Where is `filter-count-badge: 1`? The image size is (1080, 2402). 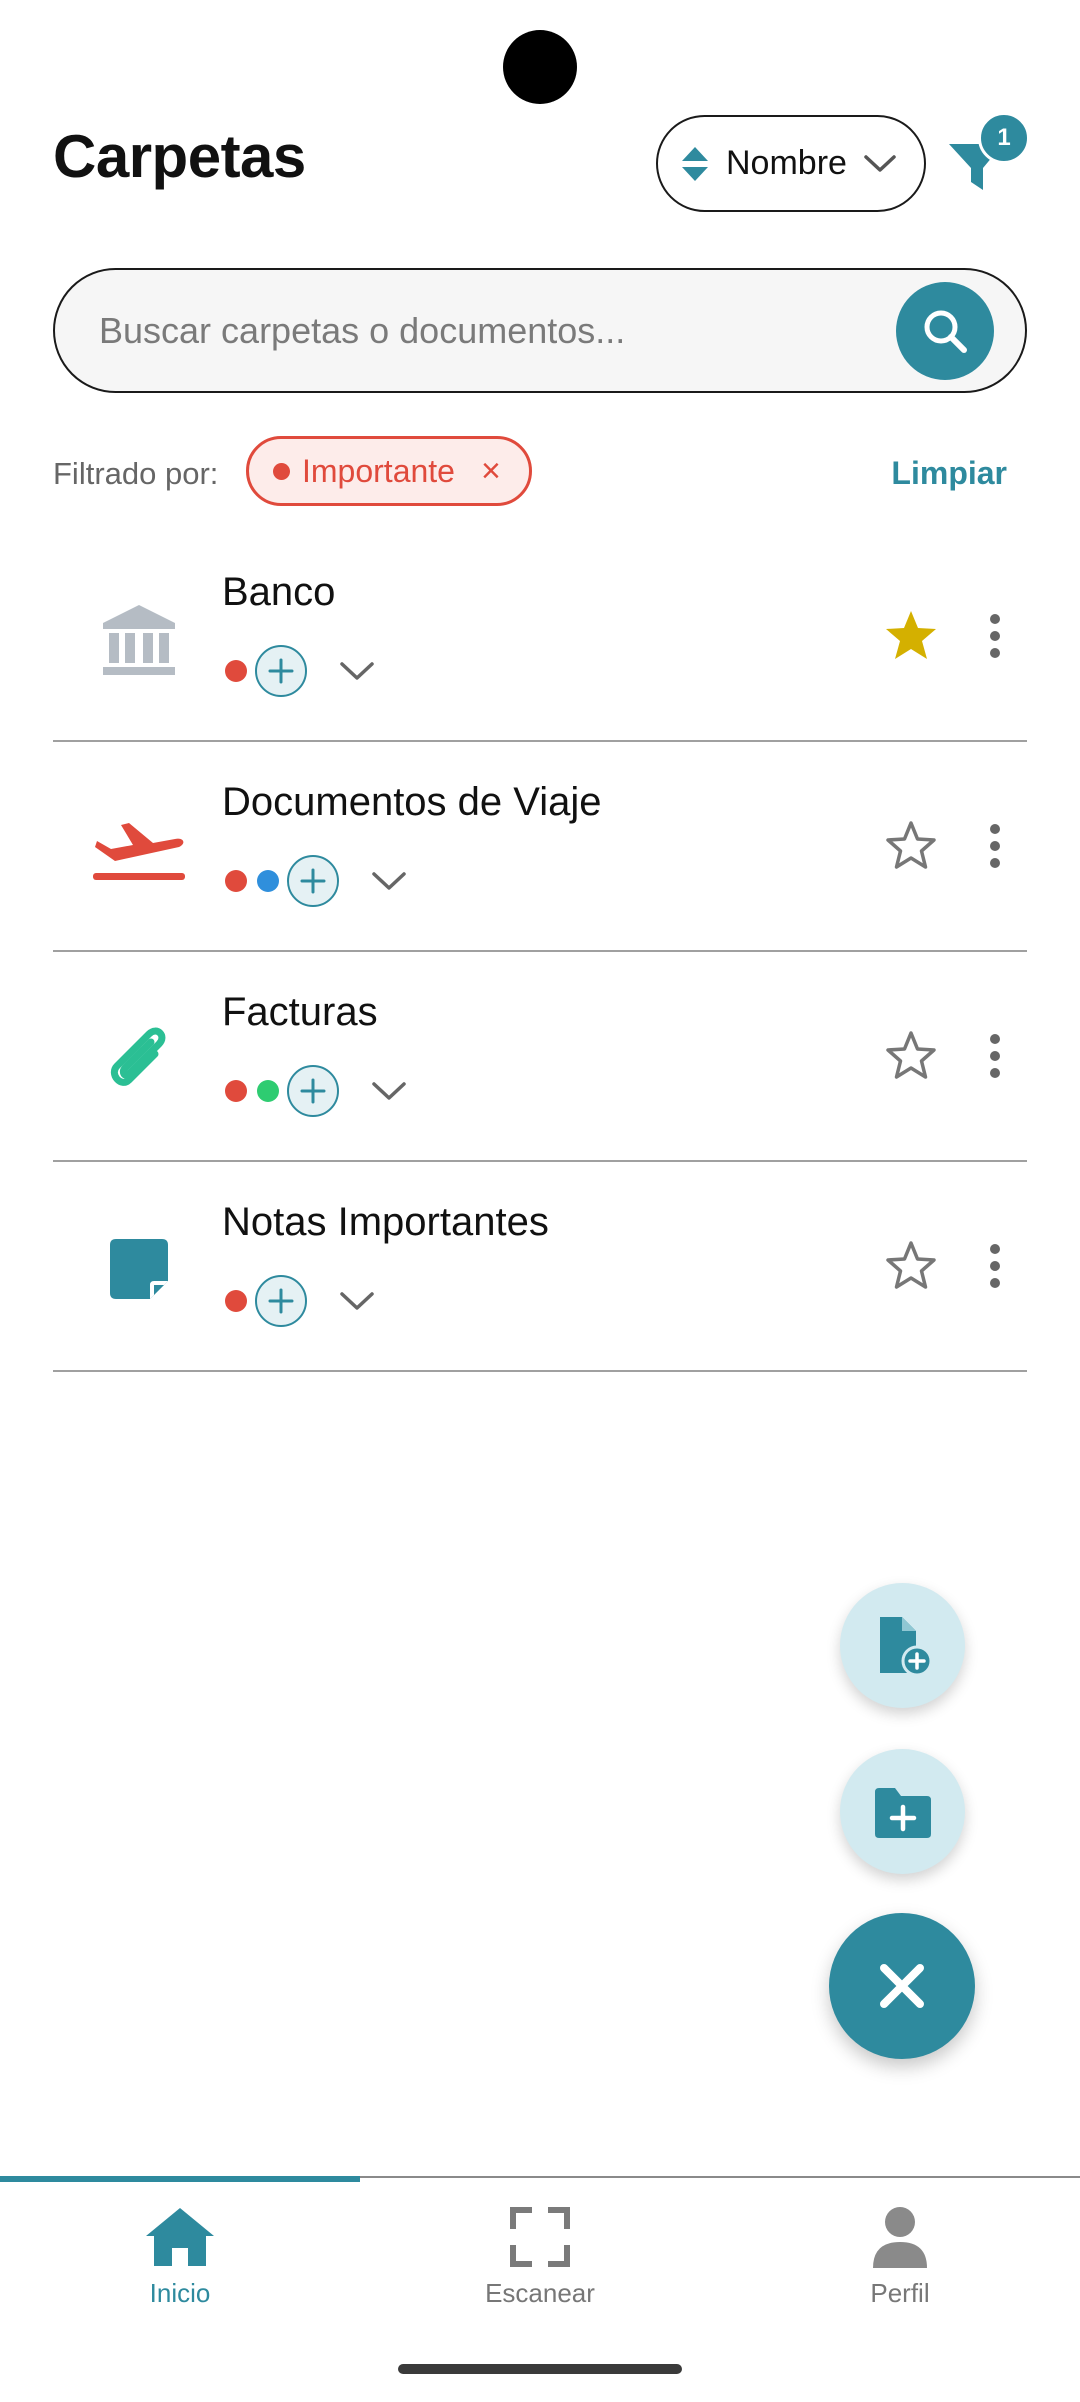 filter-count-badge: 1 is located at coordinates (1004, 138).